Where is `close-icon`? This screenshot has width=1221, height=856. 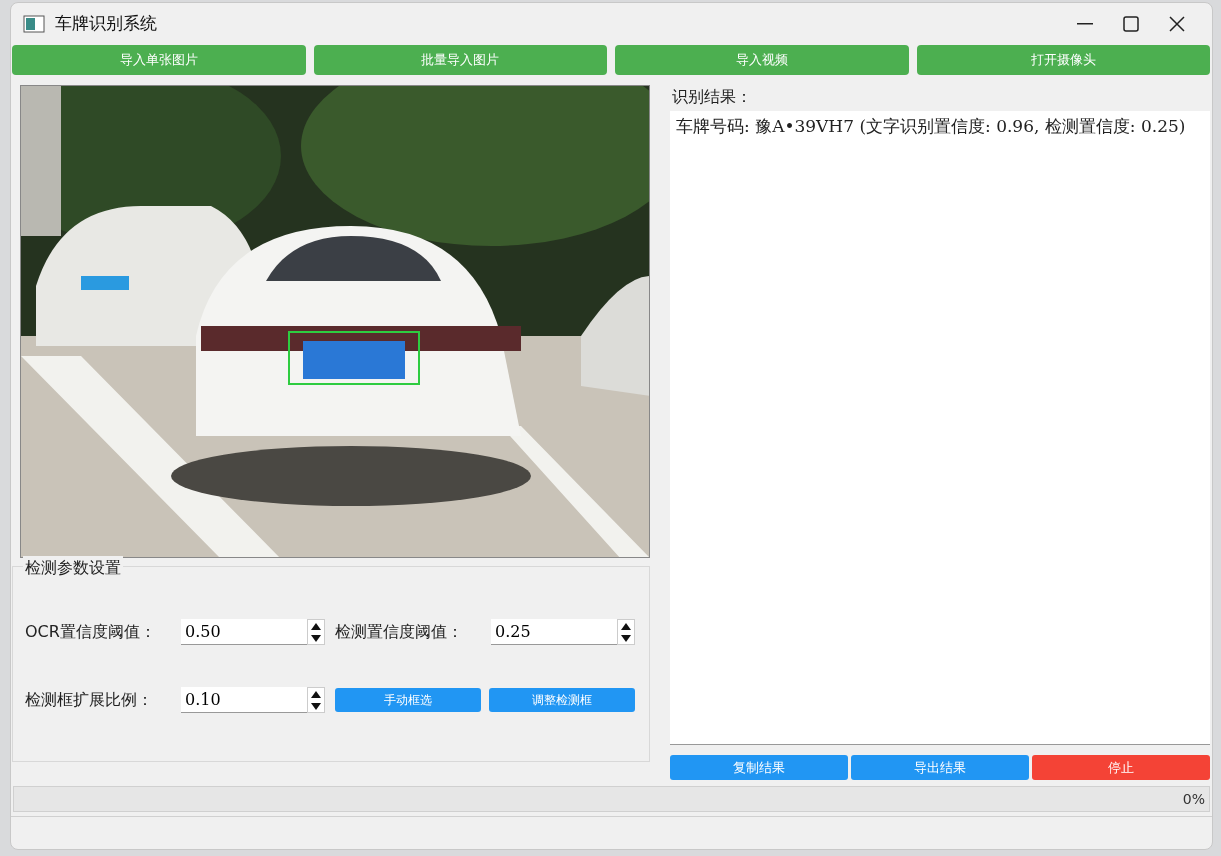 close-icon is located at coordinates (1177, 24).